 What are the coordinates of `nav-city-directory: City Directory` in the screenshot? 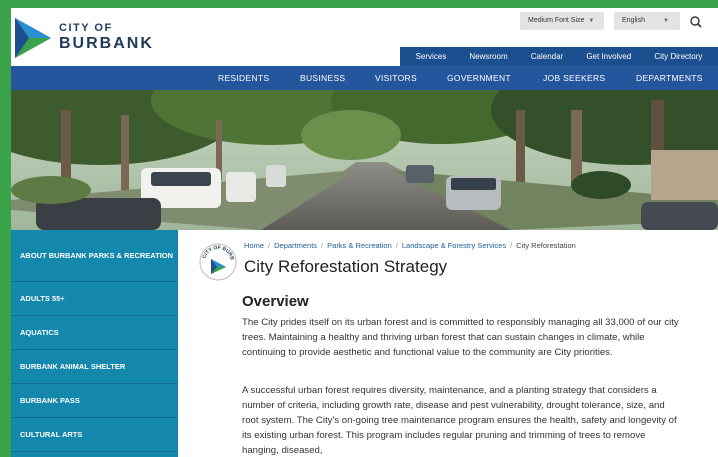 It's located at (678, 56).